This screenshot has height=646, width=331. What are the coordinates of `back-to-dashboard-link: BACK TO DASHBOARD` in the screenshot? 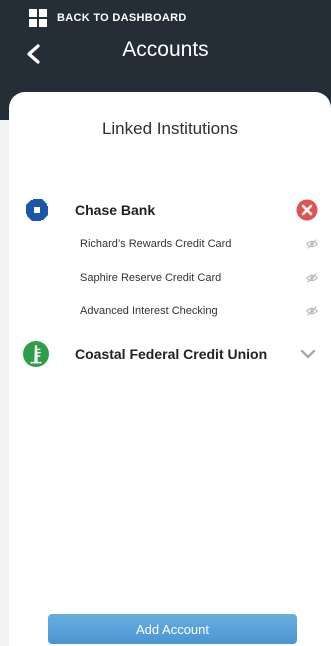 It's located at (108, 18).